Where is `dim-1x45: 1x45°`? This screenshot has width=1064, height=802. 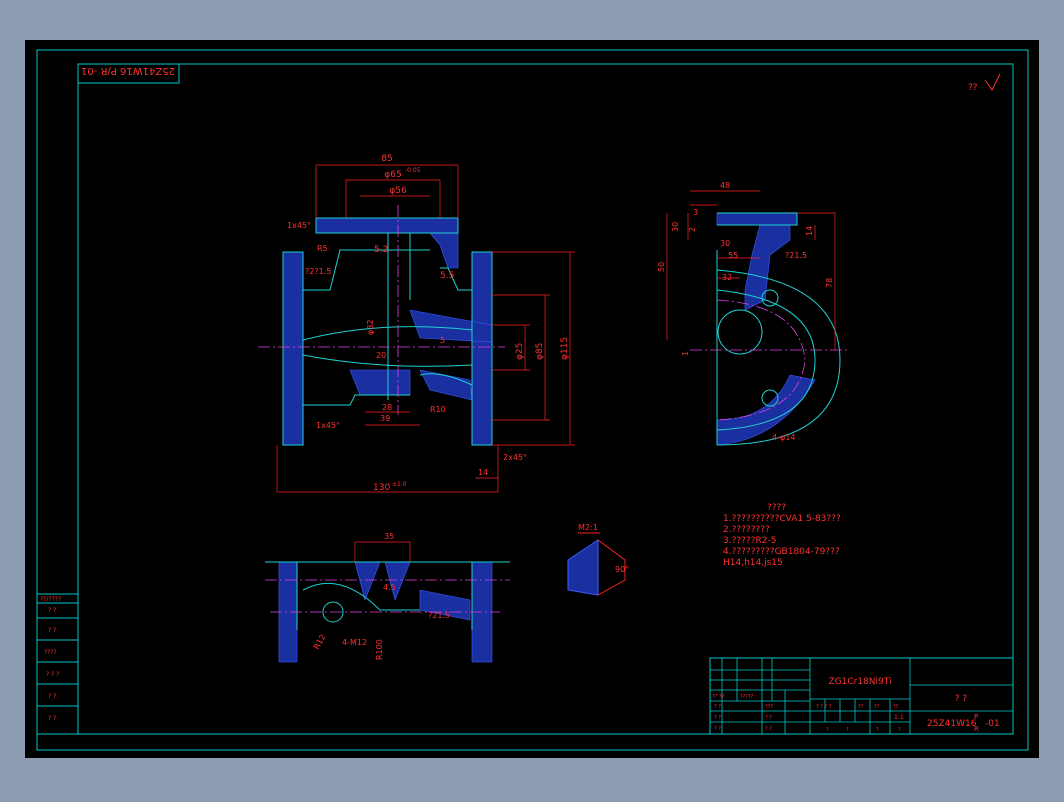 dim-1x45: 1x45° is located at coordinates (299, 225).